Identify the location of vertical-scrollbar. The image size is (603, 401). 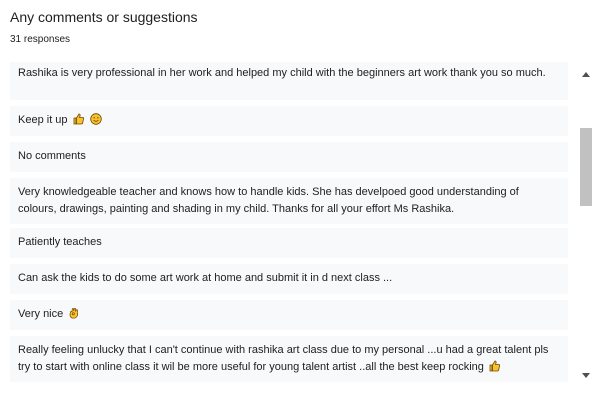
(586, 225).